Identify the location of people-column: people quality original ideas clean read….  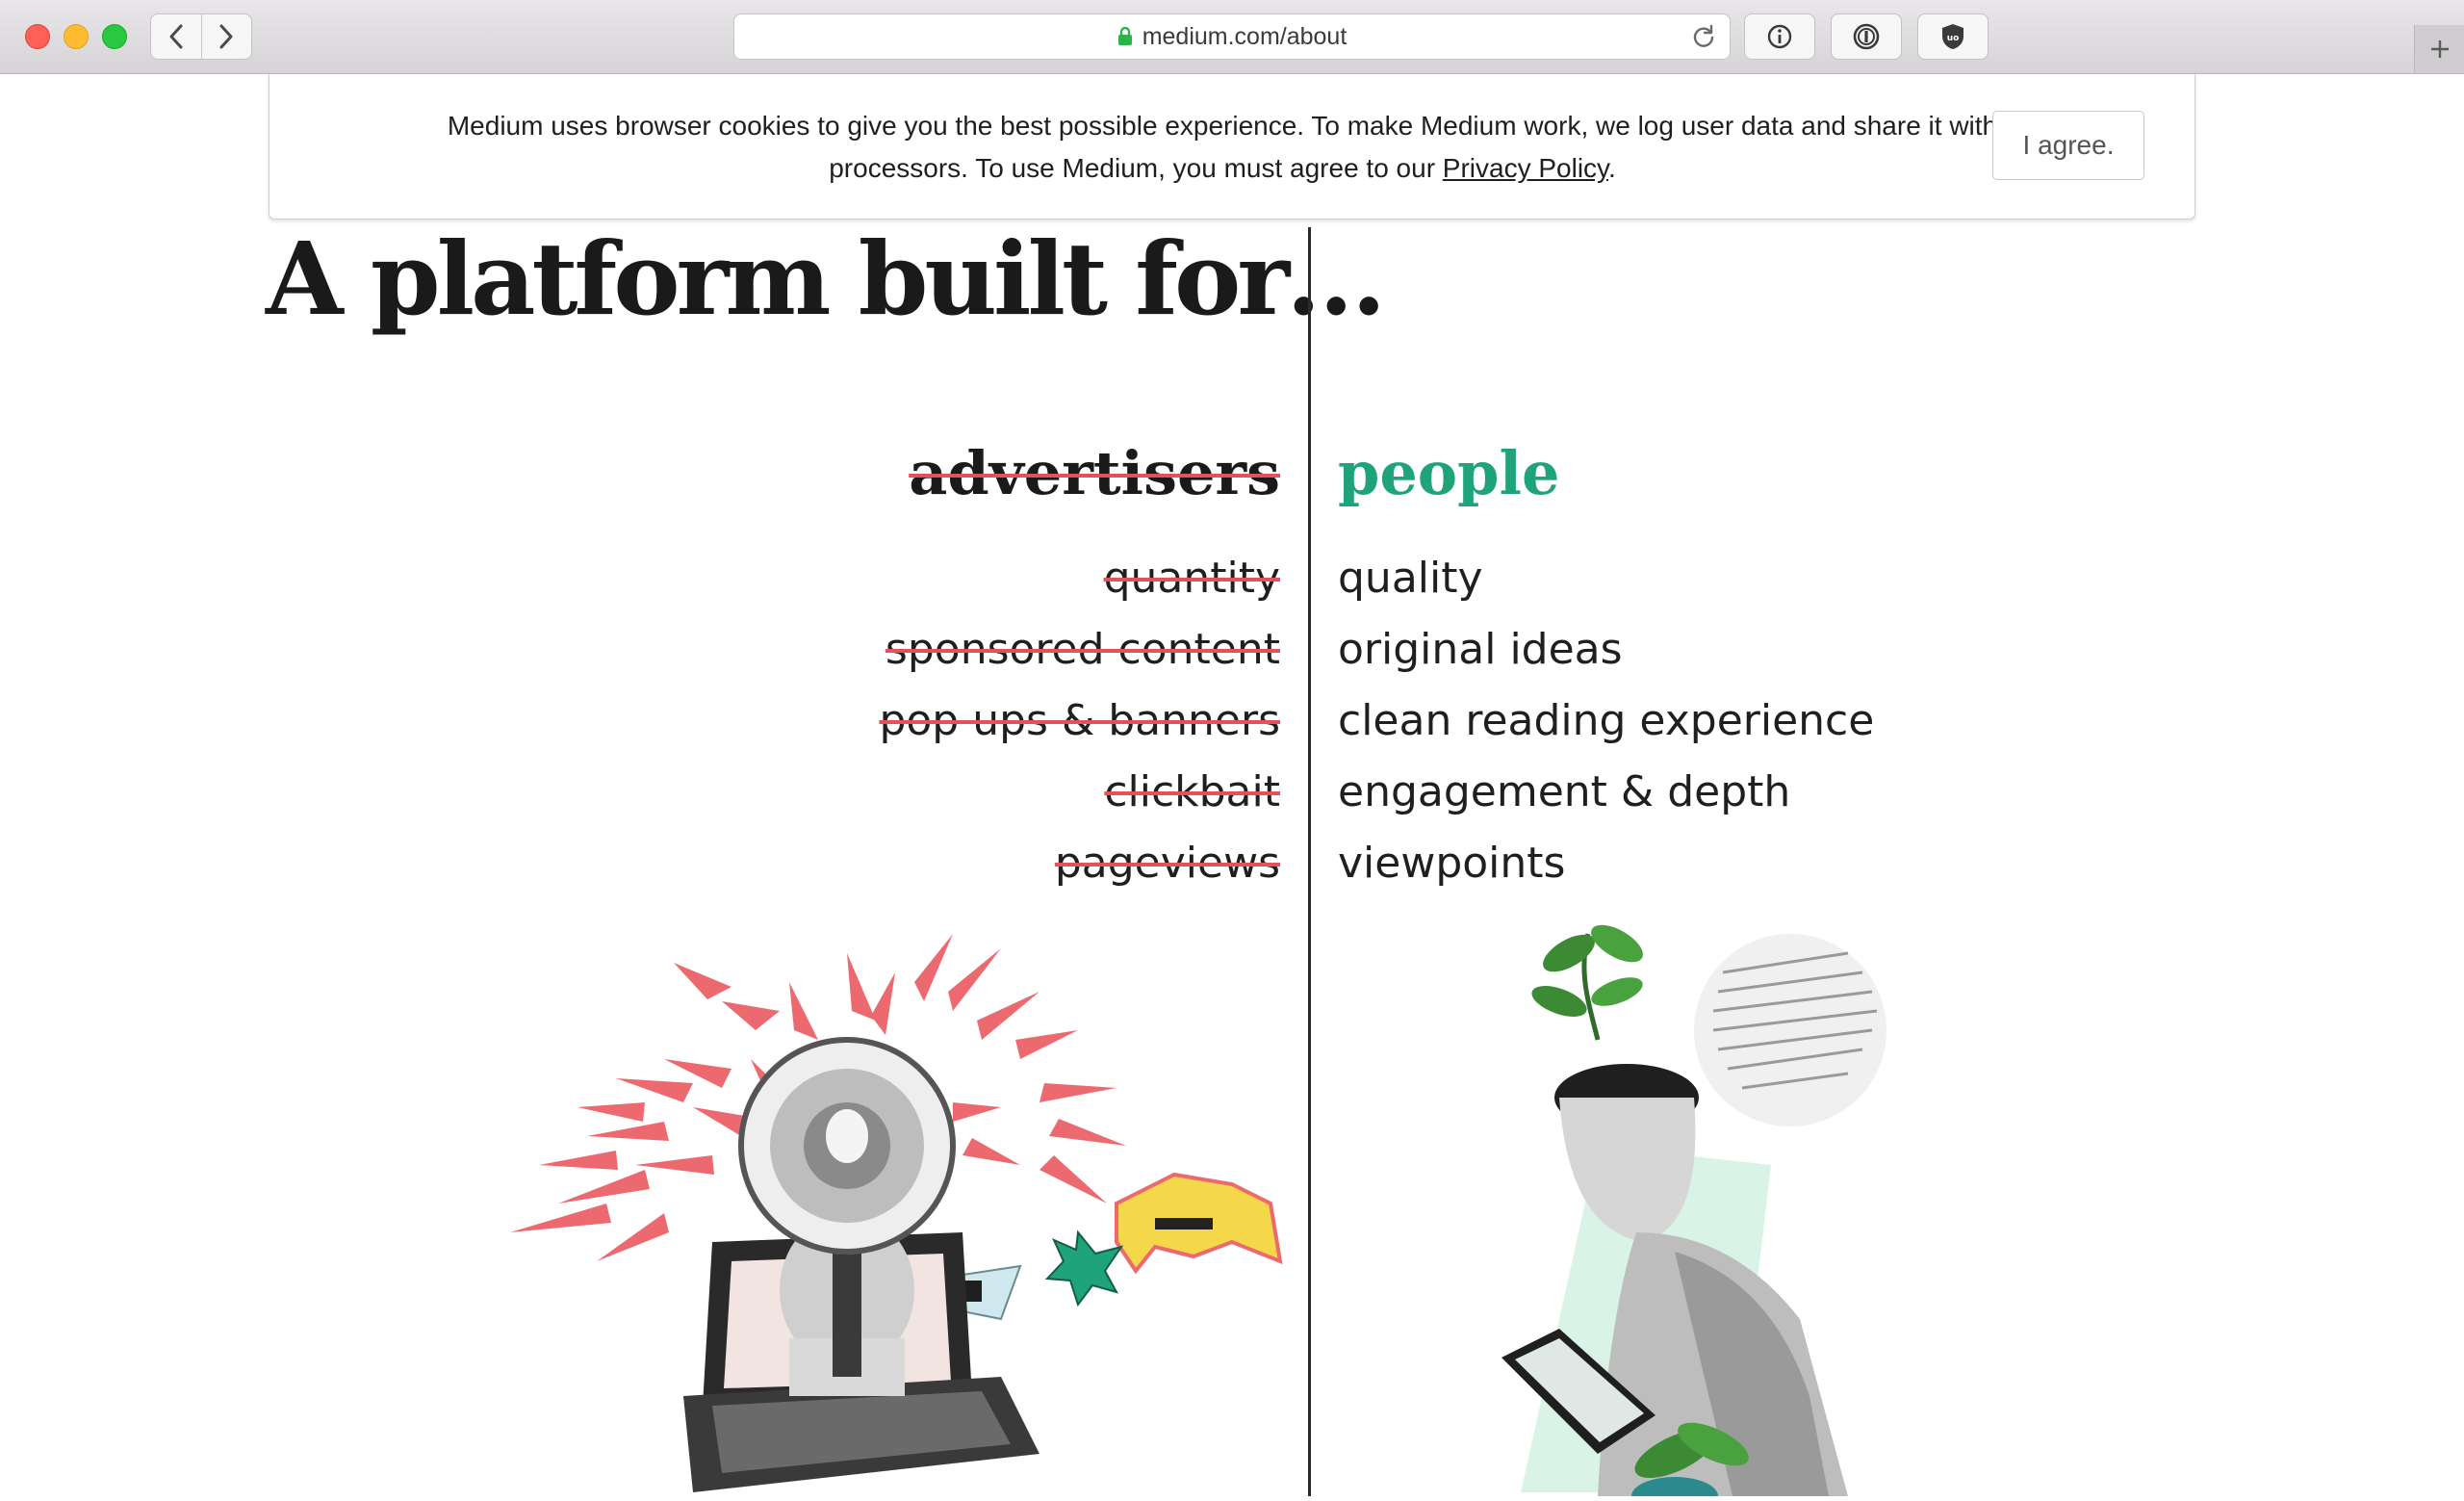
(1606, 667).